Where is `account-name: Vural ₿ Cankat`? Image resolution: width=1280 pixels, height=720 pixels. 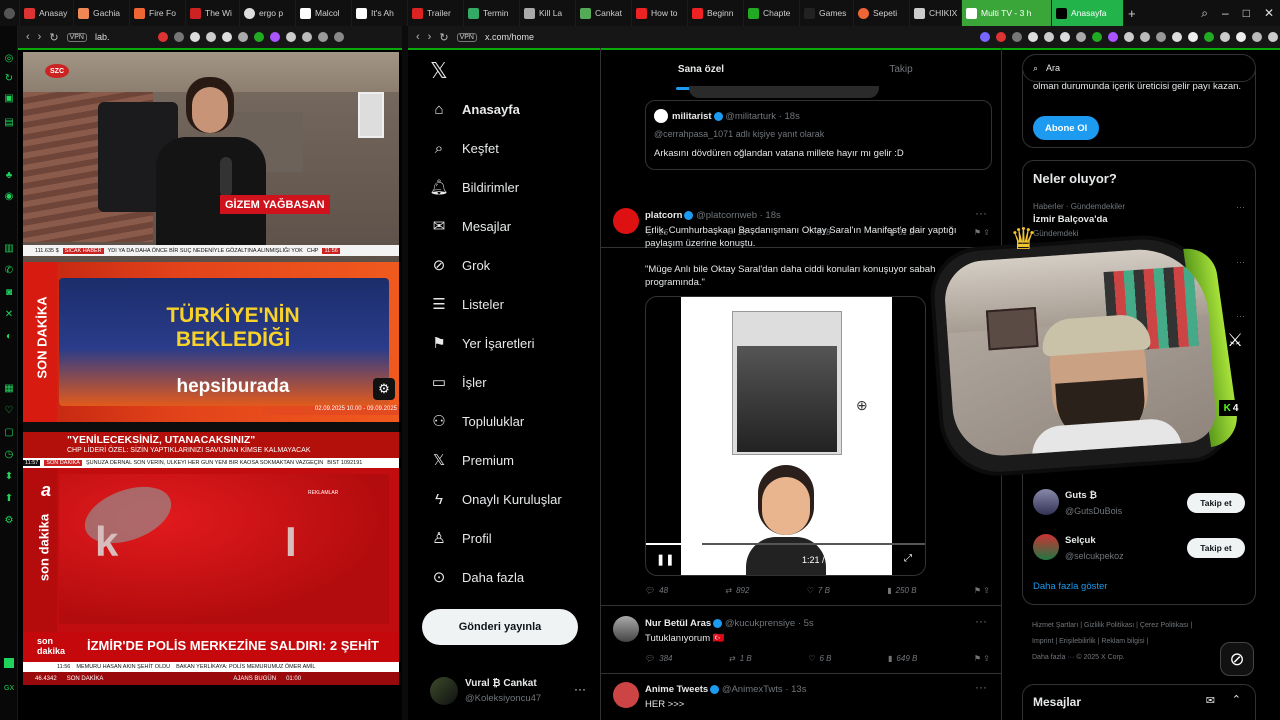 account-name: Vural ₿ Cankat is located at coordinates (501, 683).